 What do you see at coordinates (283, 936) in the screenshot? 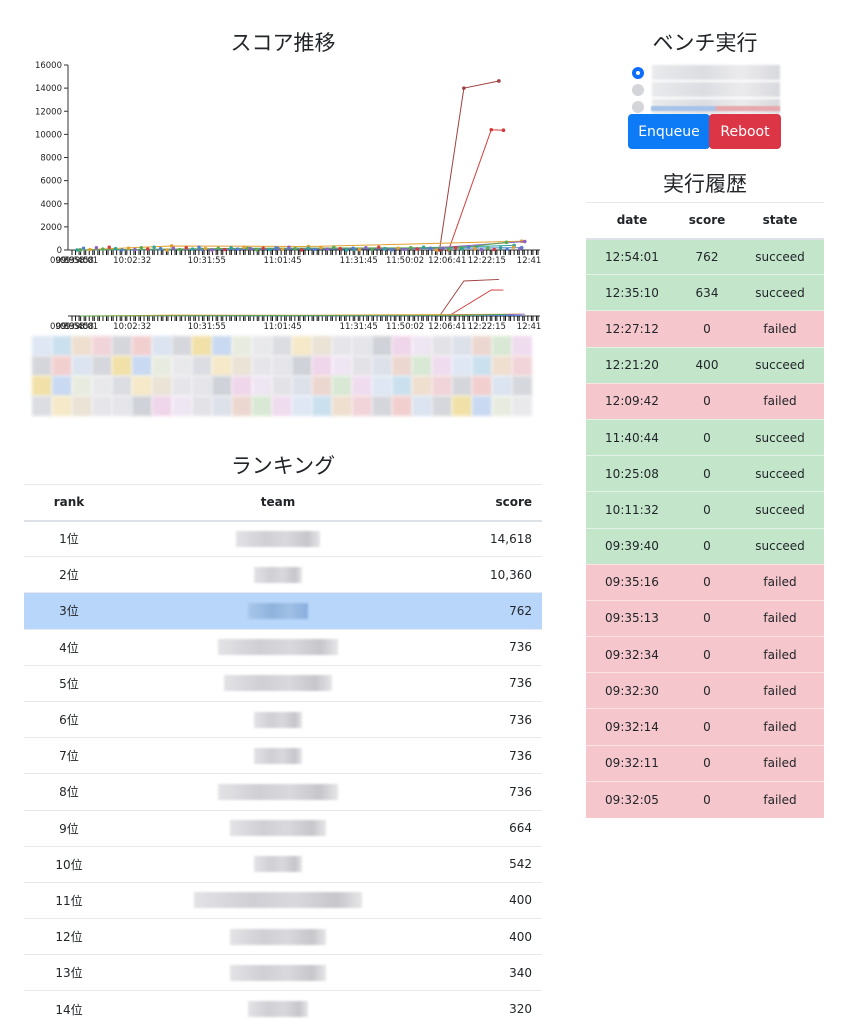
I see `ranking-row: 12位 400` at bounding box center [283, 936].